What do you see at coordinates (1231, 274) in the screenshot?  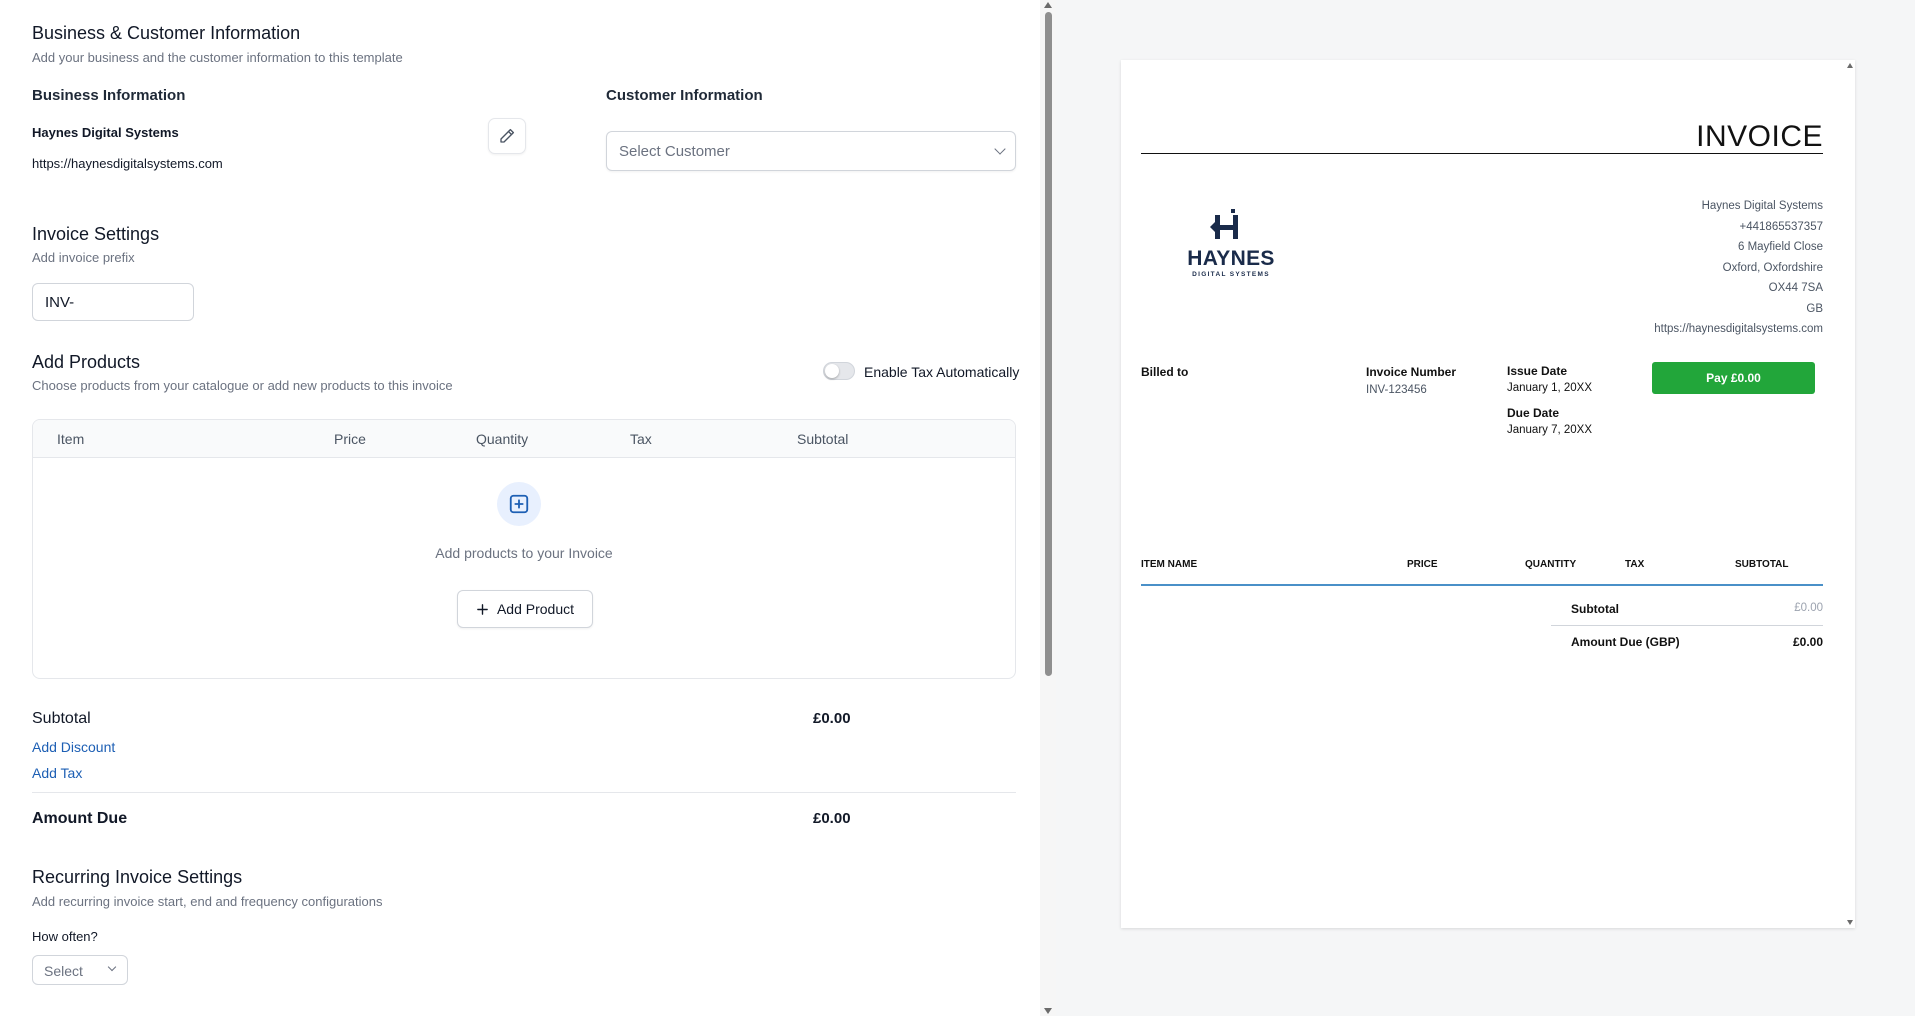 I see `logo-subtext: DIGITAL SYSTEMS` at bounding box center [1231, 274].